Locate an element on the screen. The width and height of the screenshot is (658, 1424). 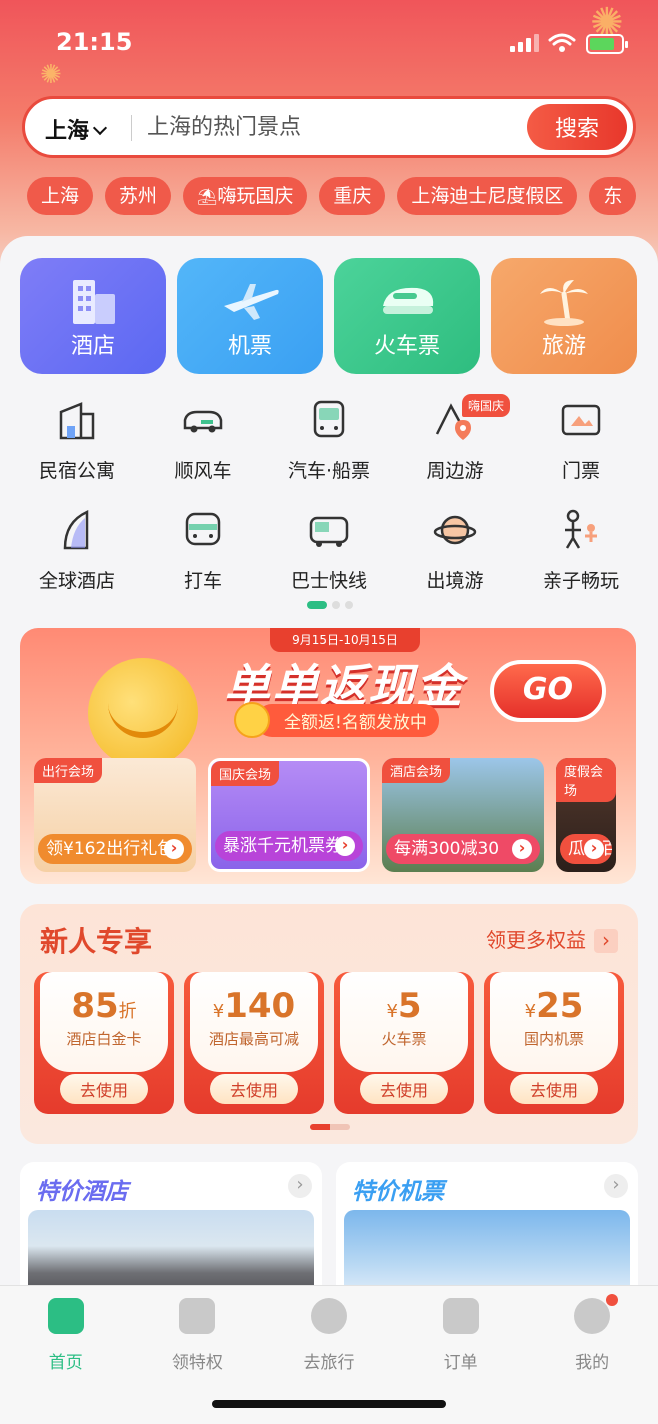
coupon-desc: 国内机票 is located at coordinates (553, 1039).